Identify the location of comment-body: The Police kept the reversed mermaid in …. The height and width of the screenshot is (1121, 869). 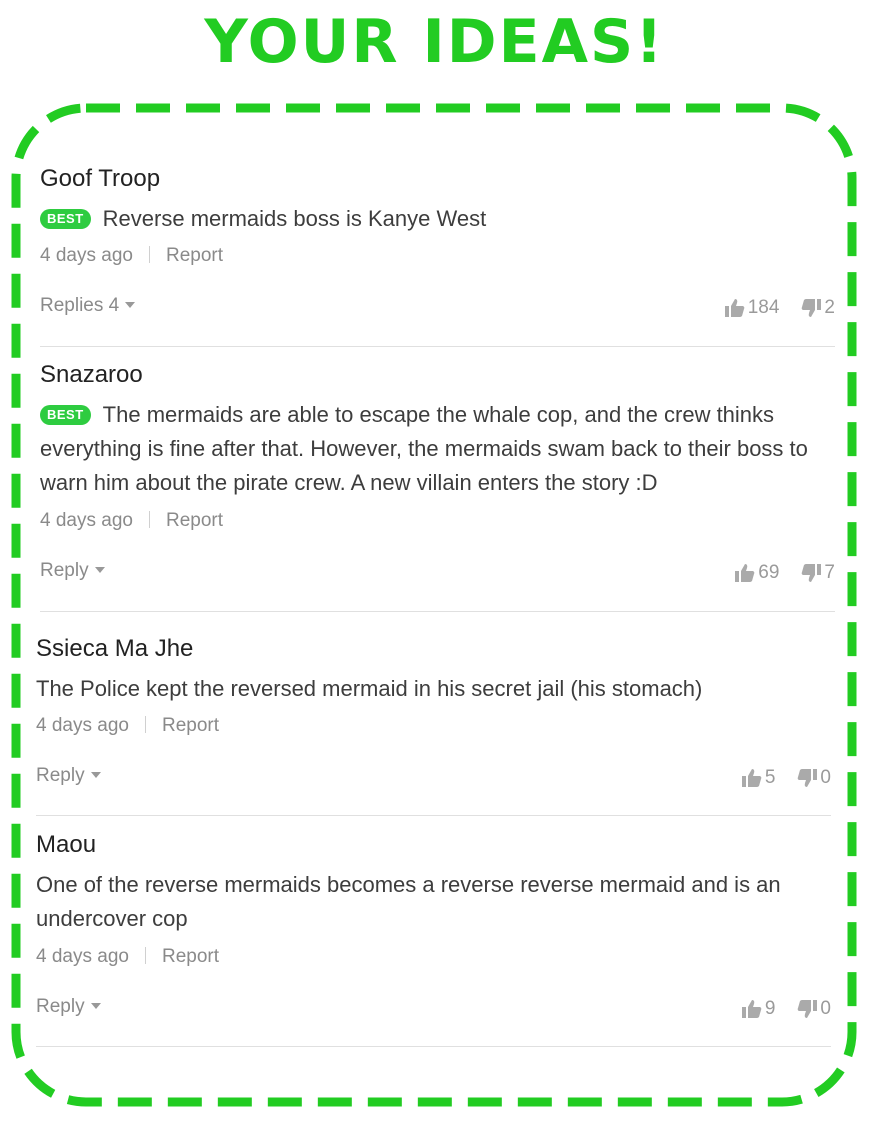
(369, 688).